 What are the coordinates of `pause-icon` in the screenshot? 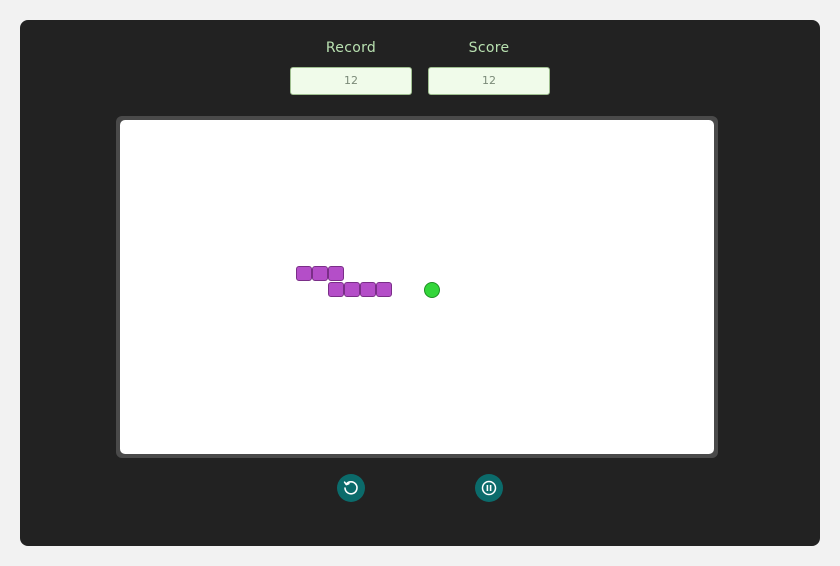 It's located at (489, 488).